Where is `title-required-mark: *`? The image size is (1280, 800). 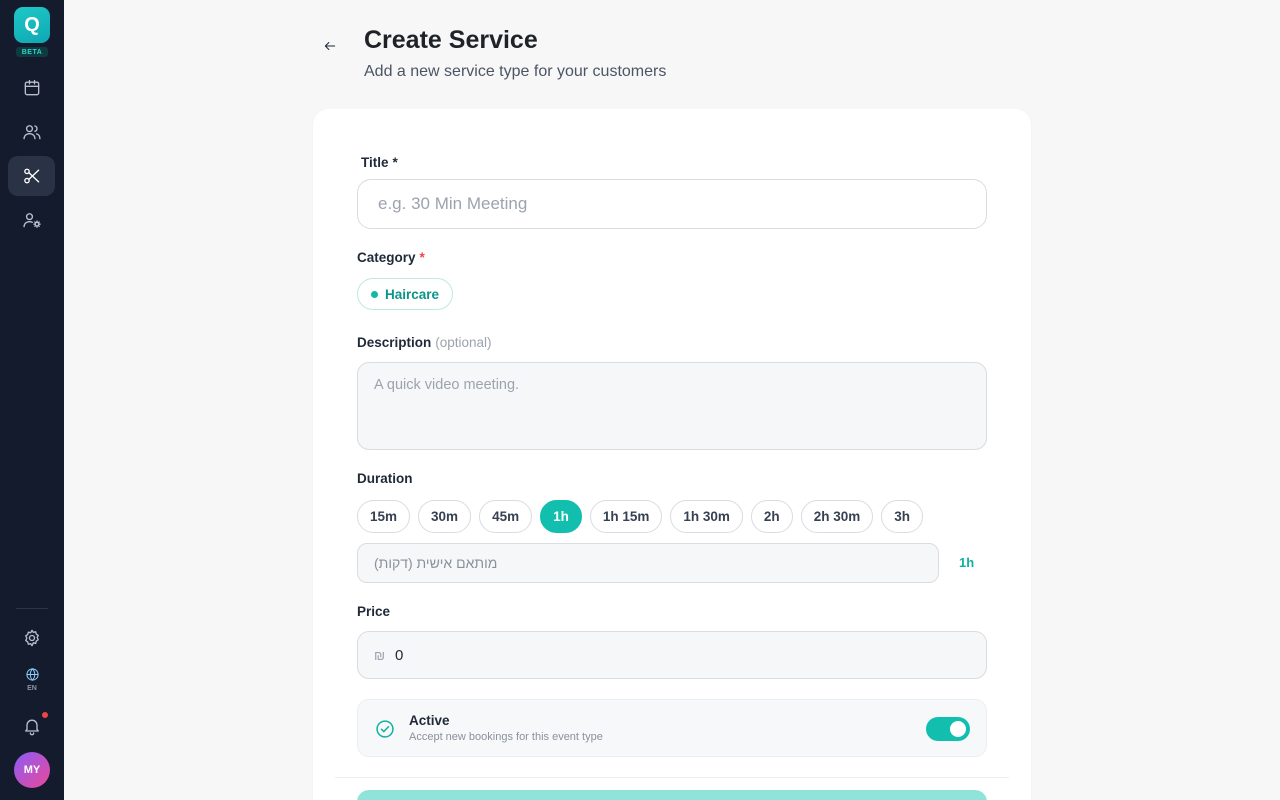 title-required-mark: * is located at coordinates (395, 162).